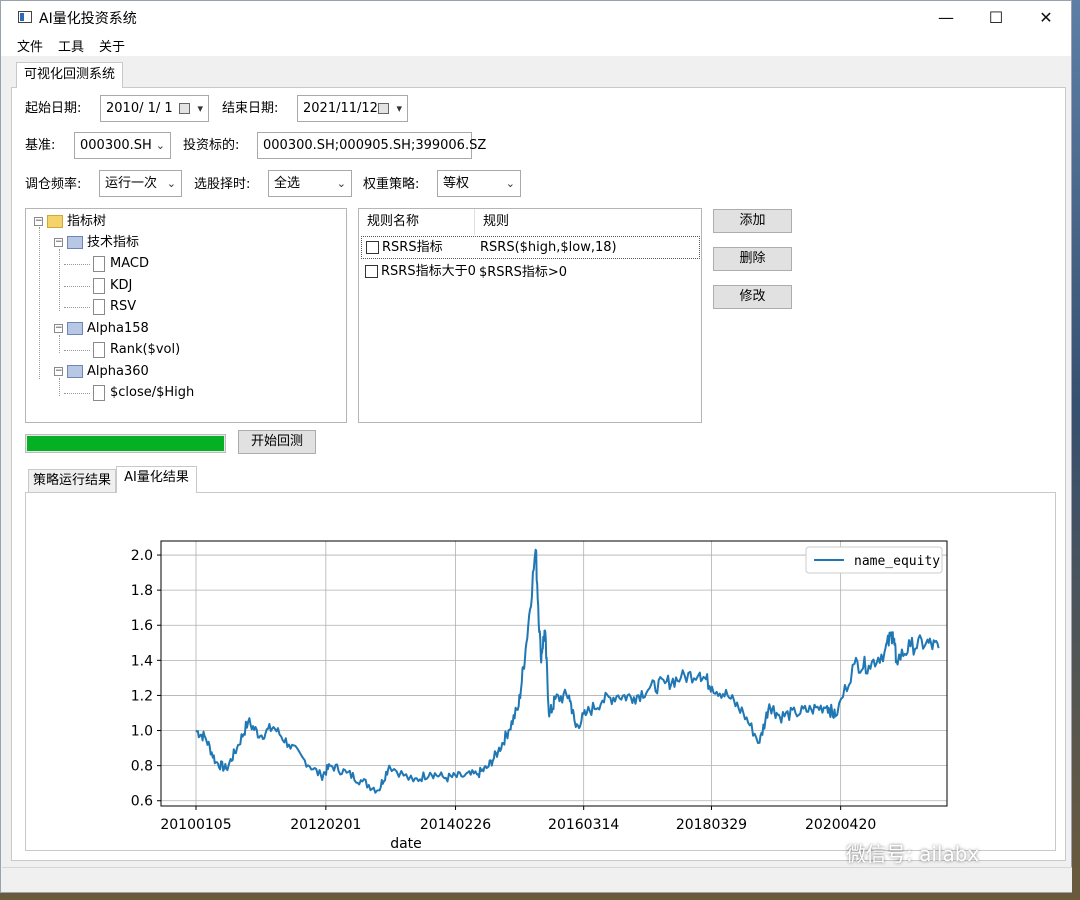 Image resolution: width=1080 pixels, height=900 pixels. What do you see at coordinates (195, 825) in the screenshot?
I see `x-tick-label: 20100105` at bounding box center [195, 825].